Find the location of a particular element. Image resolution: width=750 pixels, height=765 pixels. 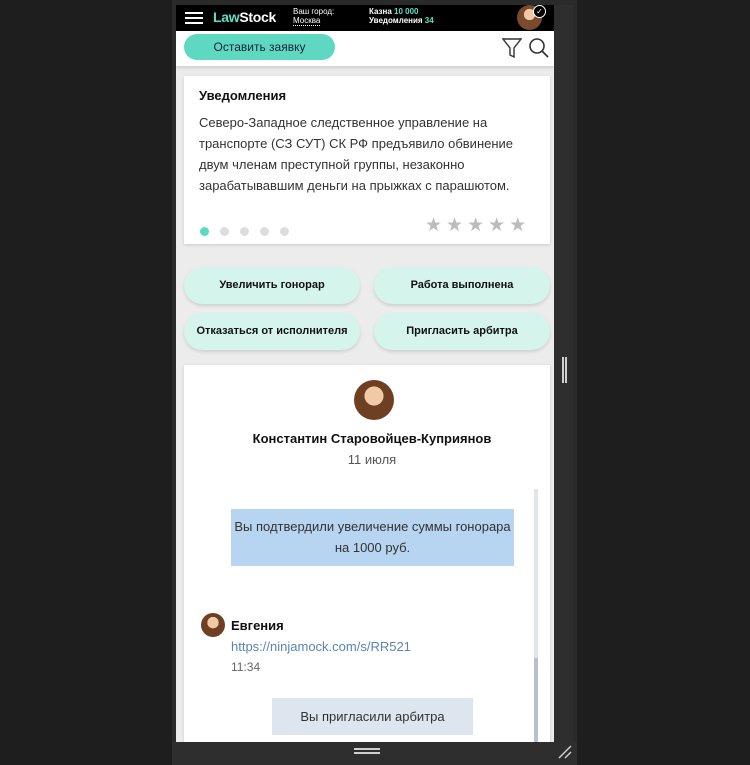

rating-stars: ★★★★★ is located at coordinates (477, 225).